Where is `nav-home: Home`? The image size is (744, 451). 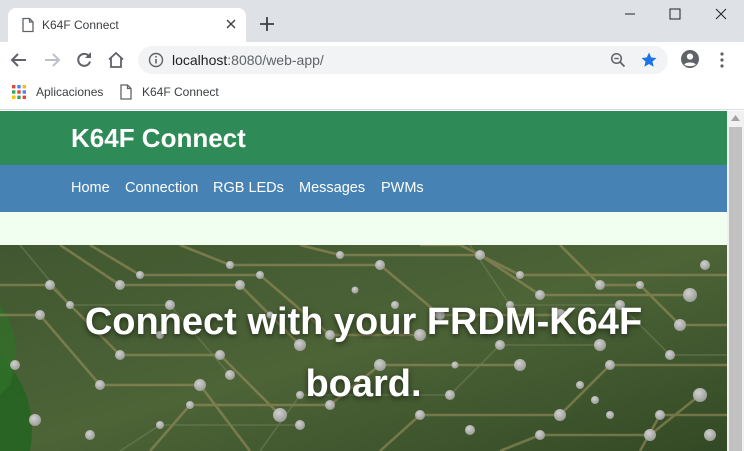
nav-home: Home is located at coordinates (90, 188).